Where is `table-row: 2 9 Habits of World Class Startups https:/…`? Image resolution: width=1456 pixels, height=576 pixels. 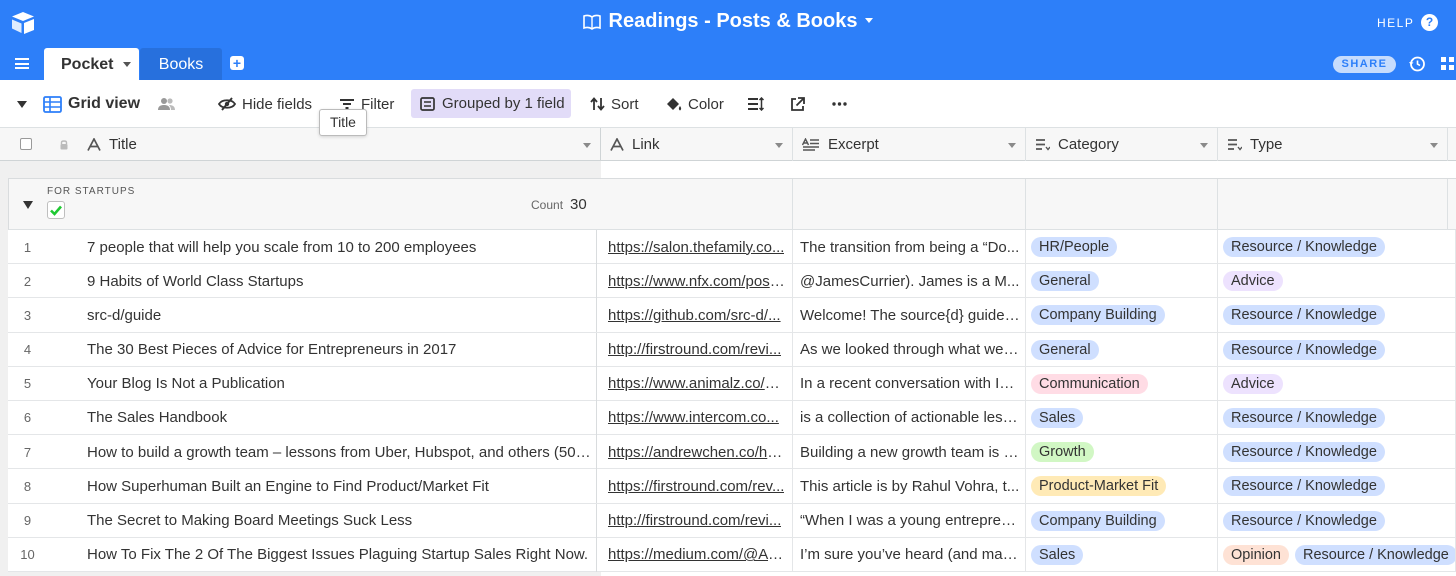 table-row: 2 9 Habits of World Class Startups https:/… is located at coordinates (732, 281).